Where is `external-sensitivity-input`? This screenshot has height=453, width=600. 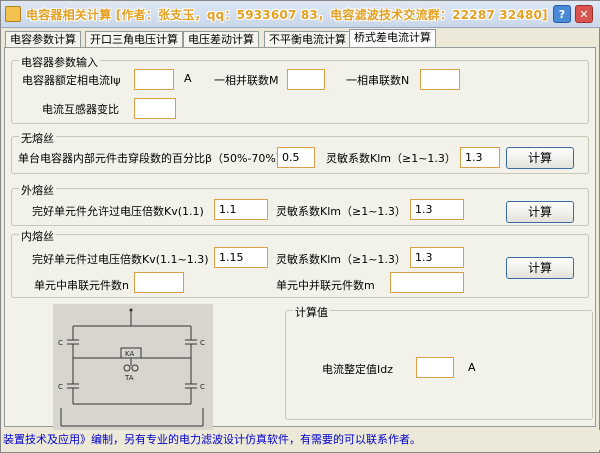 external-sensitivity-input is located at coordinates (437, 209).